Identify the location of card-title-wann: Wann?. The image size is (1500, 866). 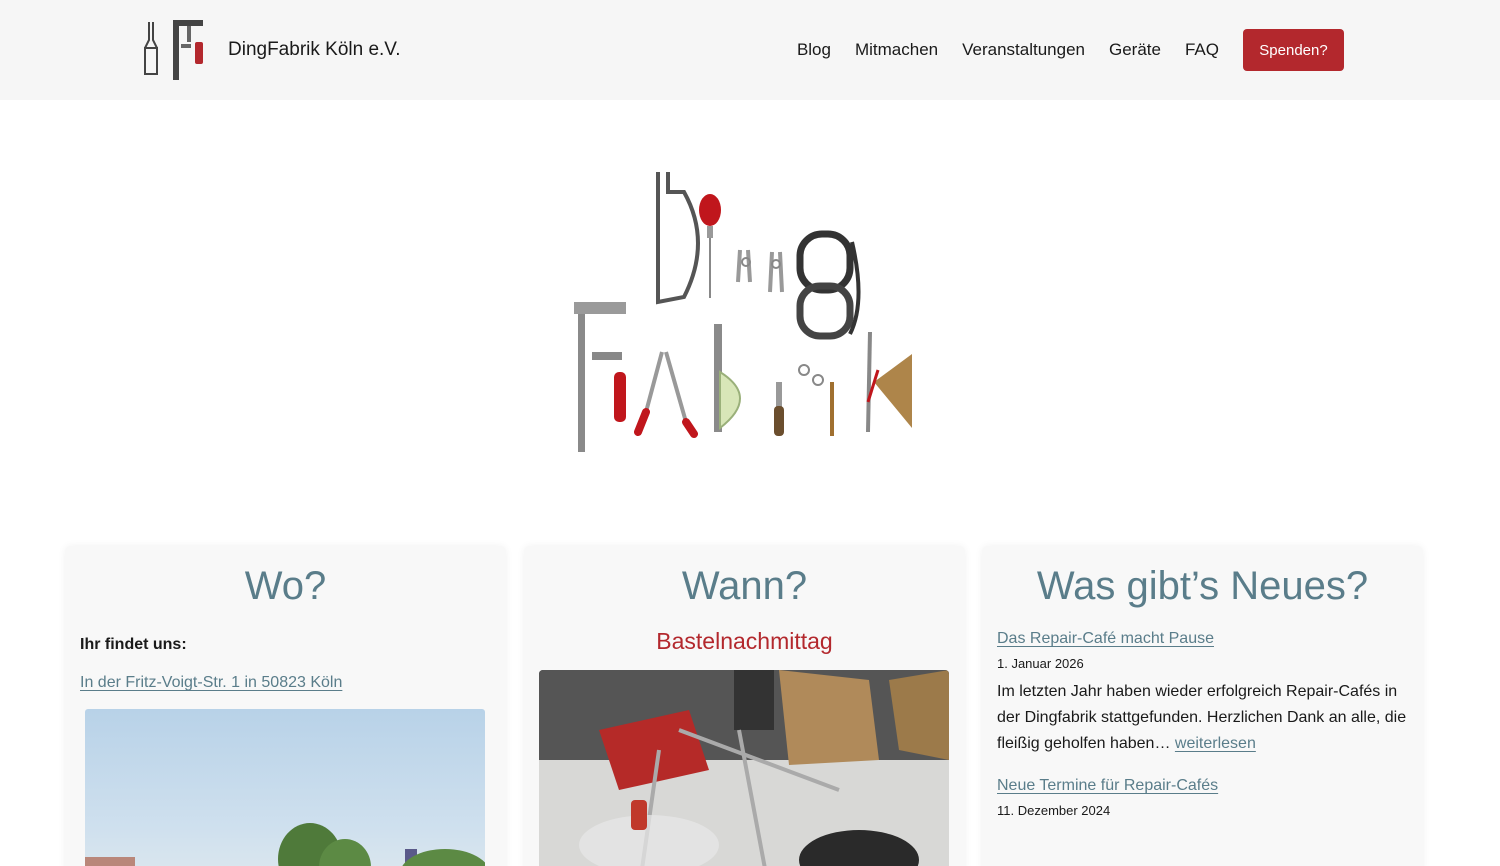
(744, 586).